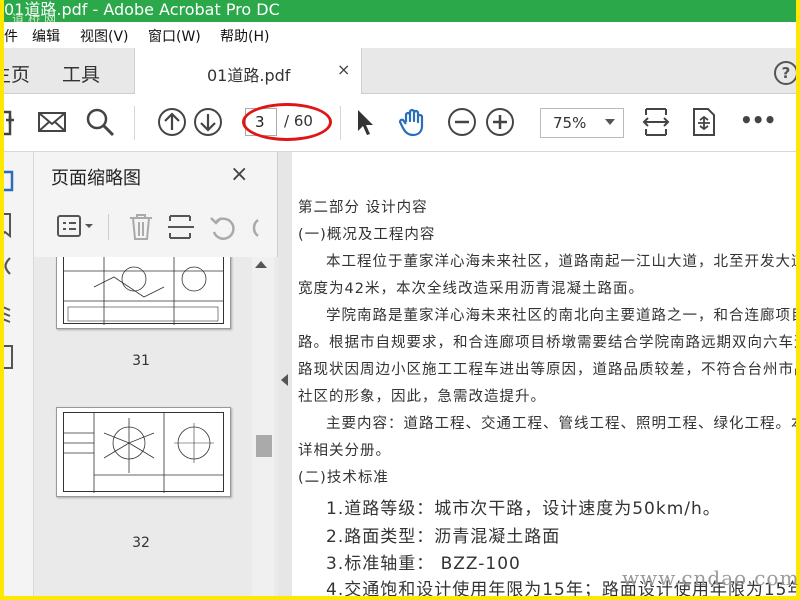  What do you see at coordinates (523, 509) in the screenshot?
I see `doc-line: 1.道路等级：城市次干路，设计速度为50km/h。` at bounding box center [523, 509].